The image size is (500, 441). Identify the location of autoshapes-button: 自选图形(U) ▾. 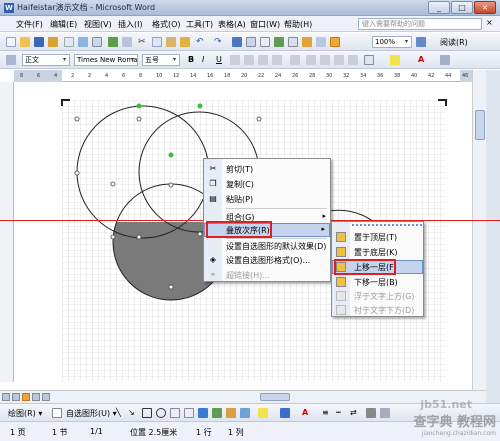
(91, 413).